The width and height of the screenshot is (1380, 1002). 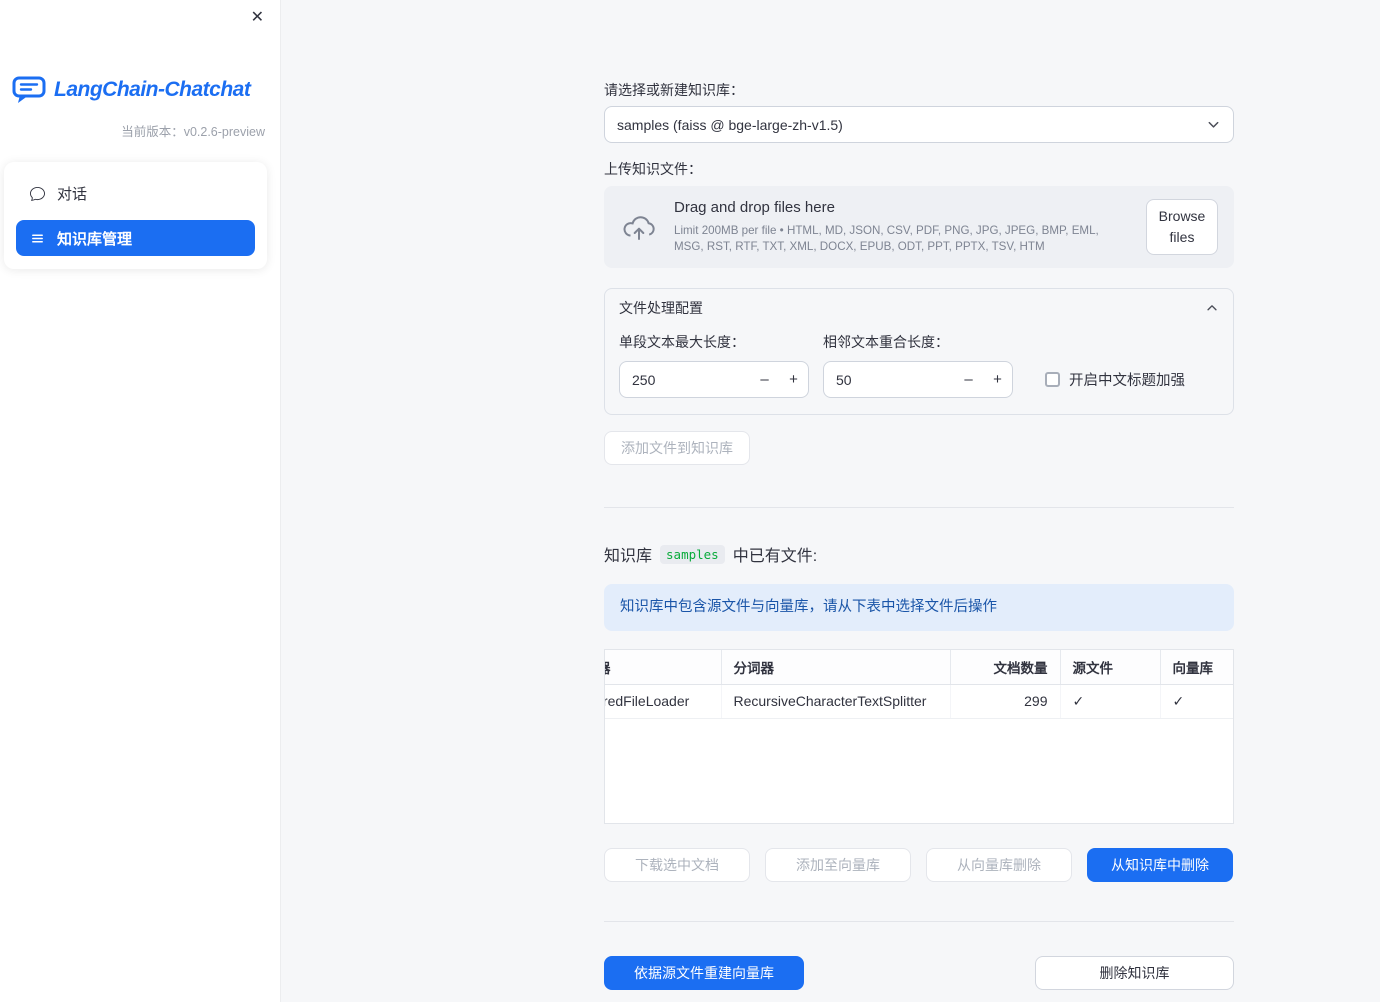 I want to click on app-logo: LangChain-Chatchat, so click(x=141, y=90).